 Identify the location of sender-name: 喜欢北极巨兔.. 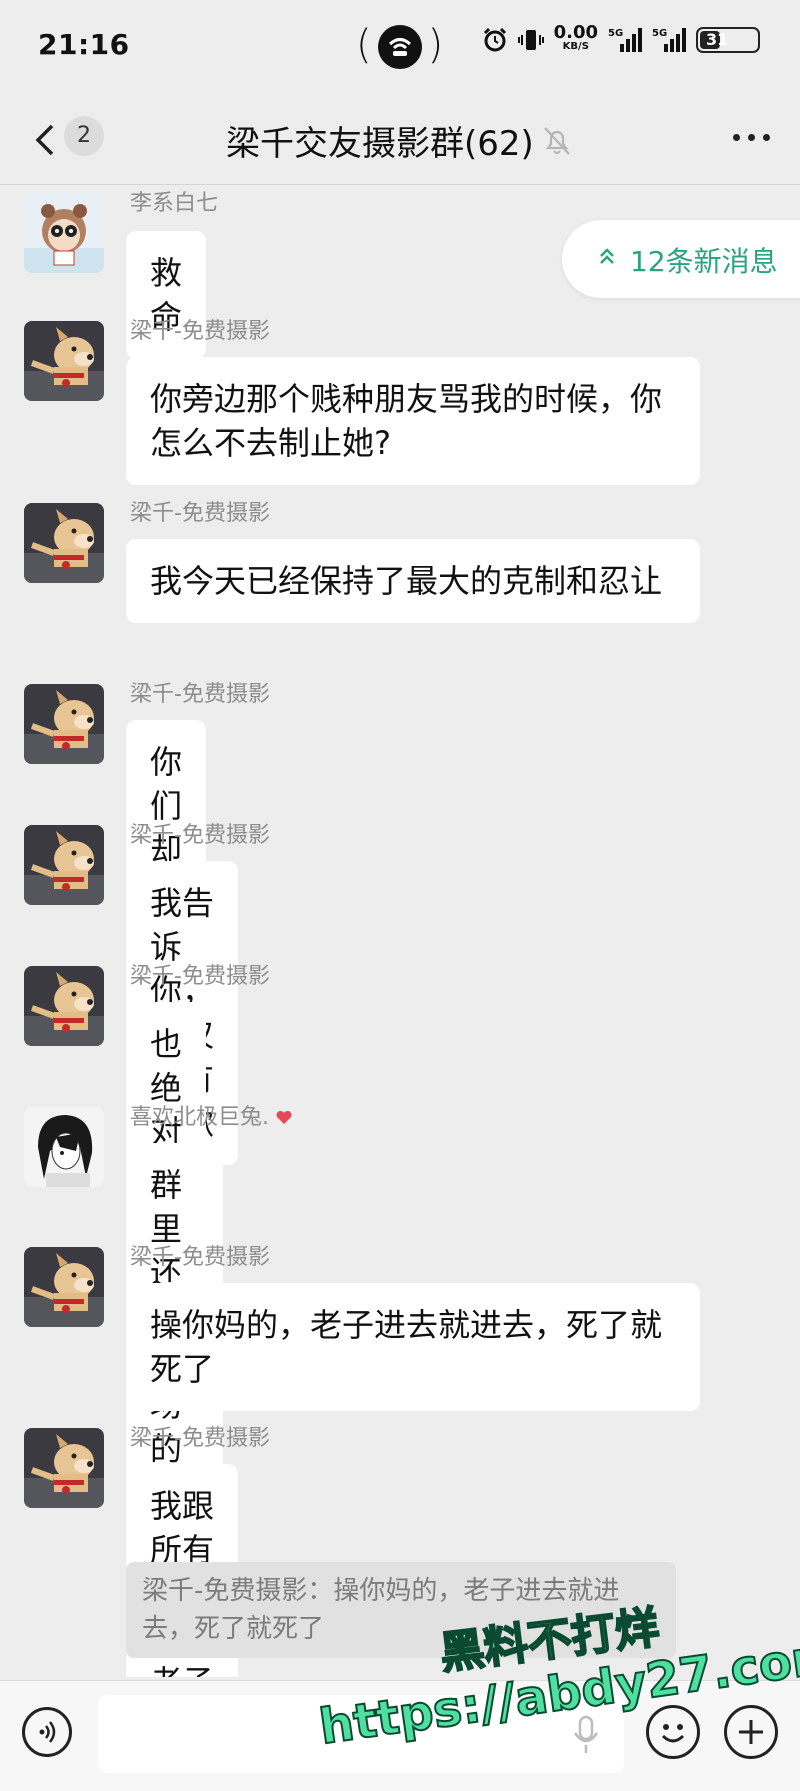
(211, 1115).